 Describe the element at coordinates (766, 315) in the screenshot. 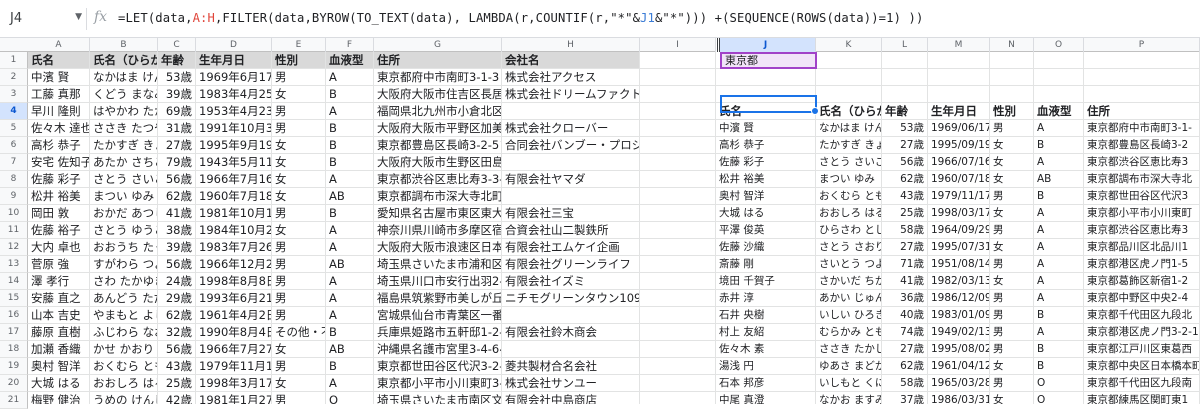

I see `result-data-cell: 石井 央樹` at that location.